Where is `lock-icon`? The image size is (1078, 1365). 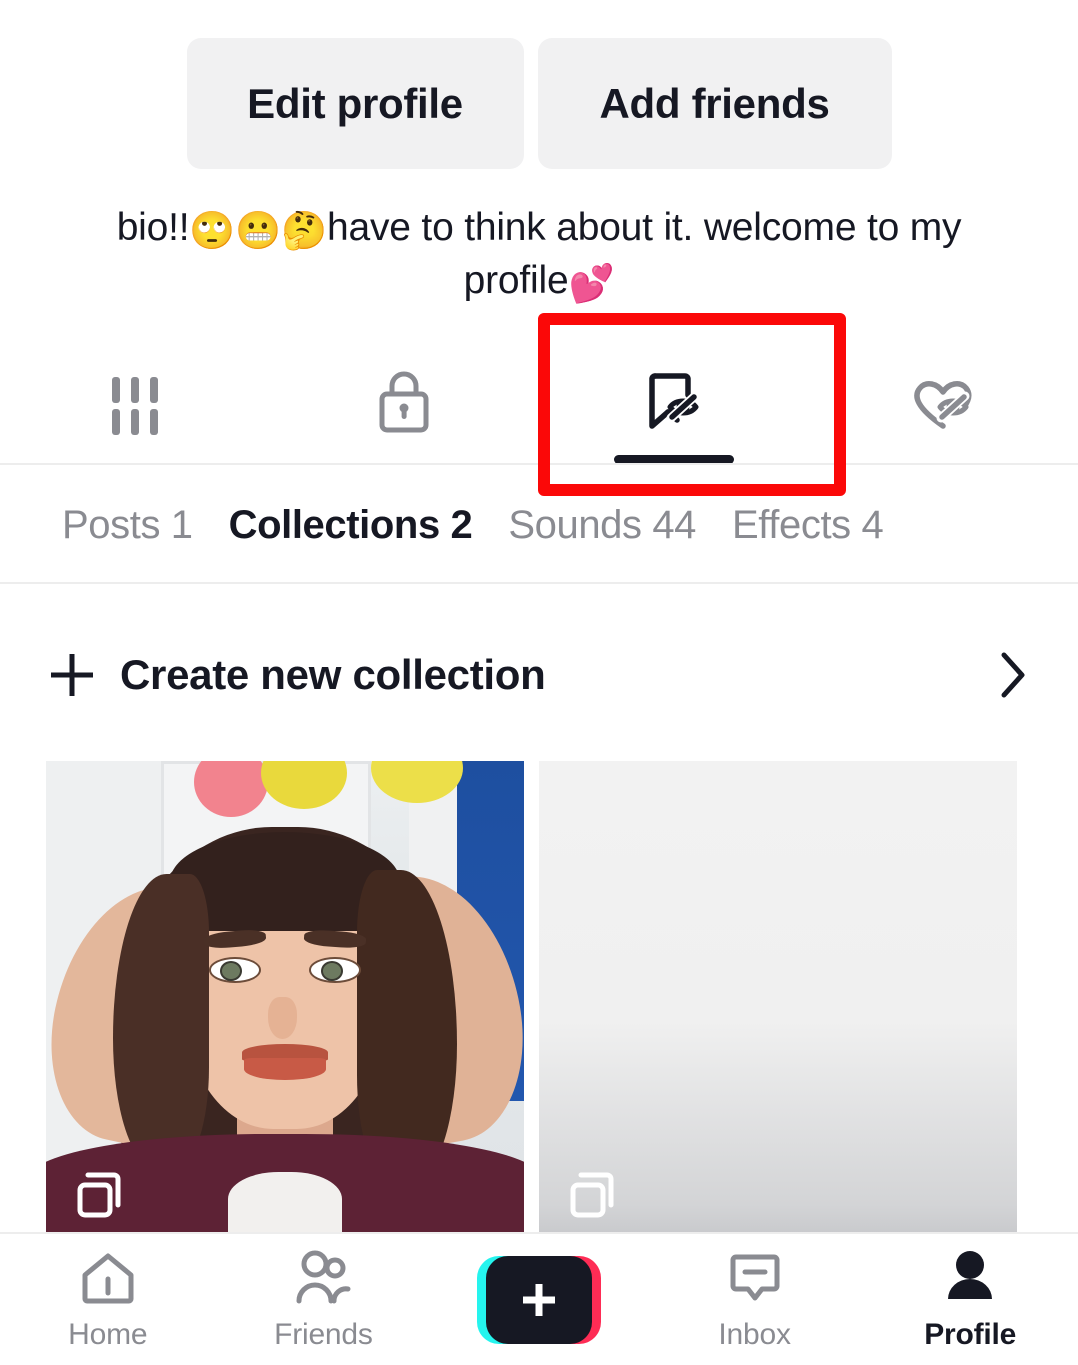 lock-icon is located at coordinates (404, 402).